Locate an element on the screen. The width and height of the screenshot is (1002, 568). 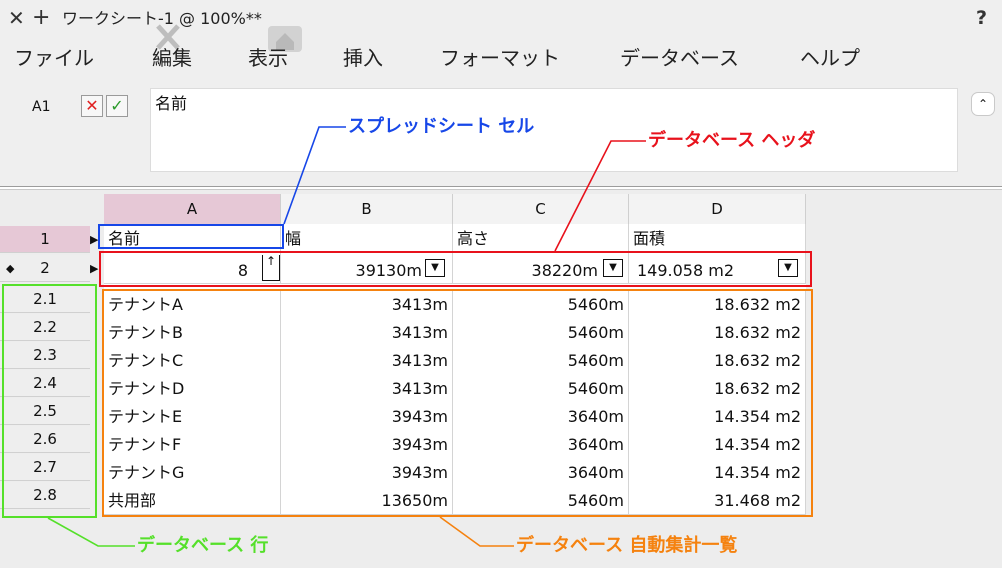
annotation-database-row: データベース 行 is located at coordinates (203, 545).